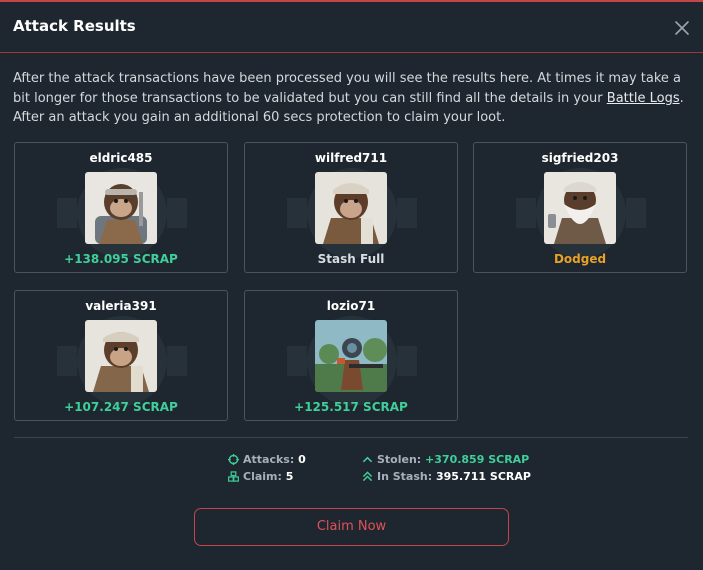 This screenshot has width=703, height=570. I want to click on claim-now-button: Claim Now, so click(351, 527).